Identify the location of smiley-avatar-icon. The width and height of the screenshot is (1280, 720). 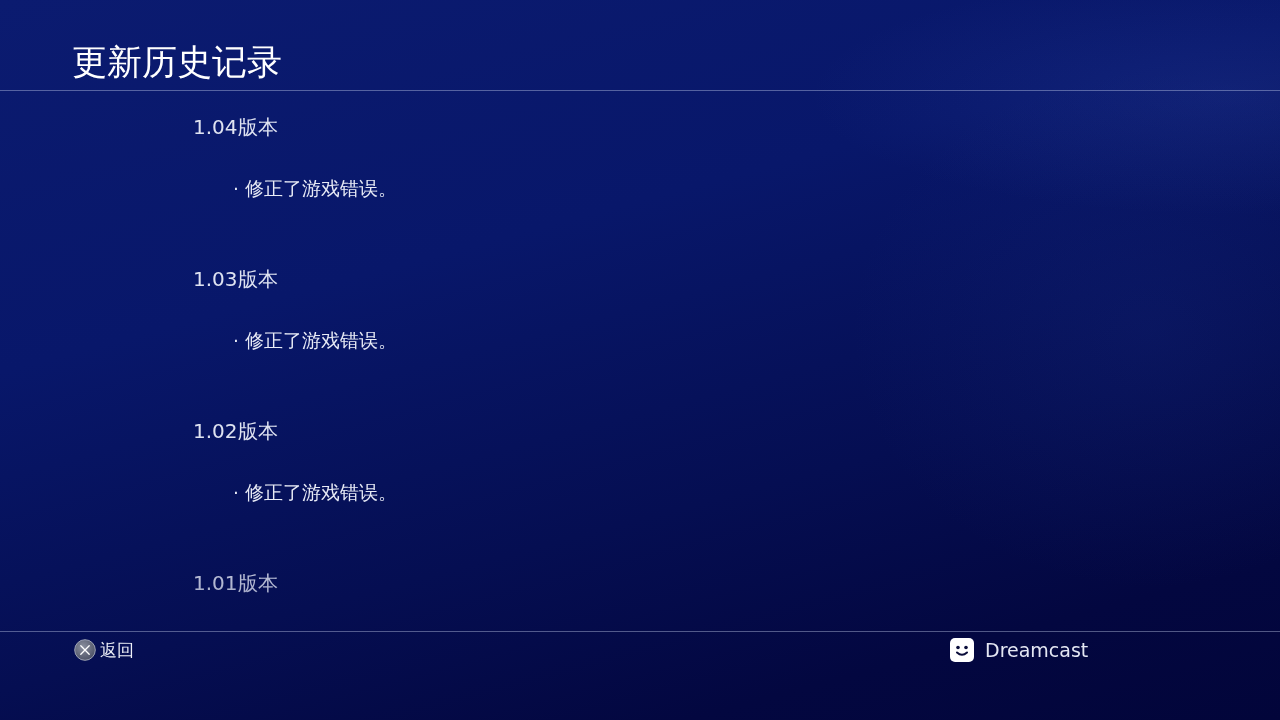
(962, 650).